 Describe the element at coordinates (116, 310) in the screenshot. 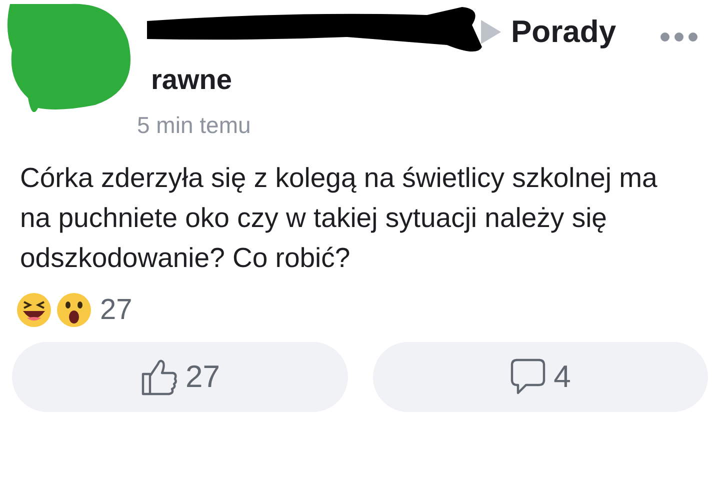

I see `reaction-count: 27` at that location.